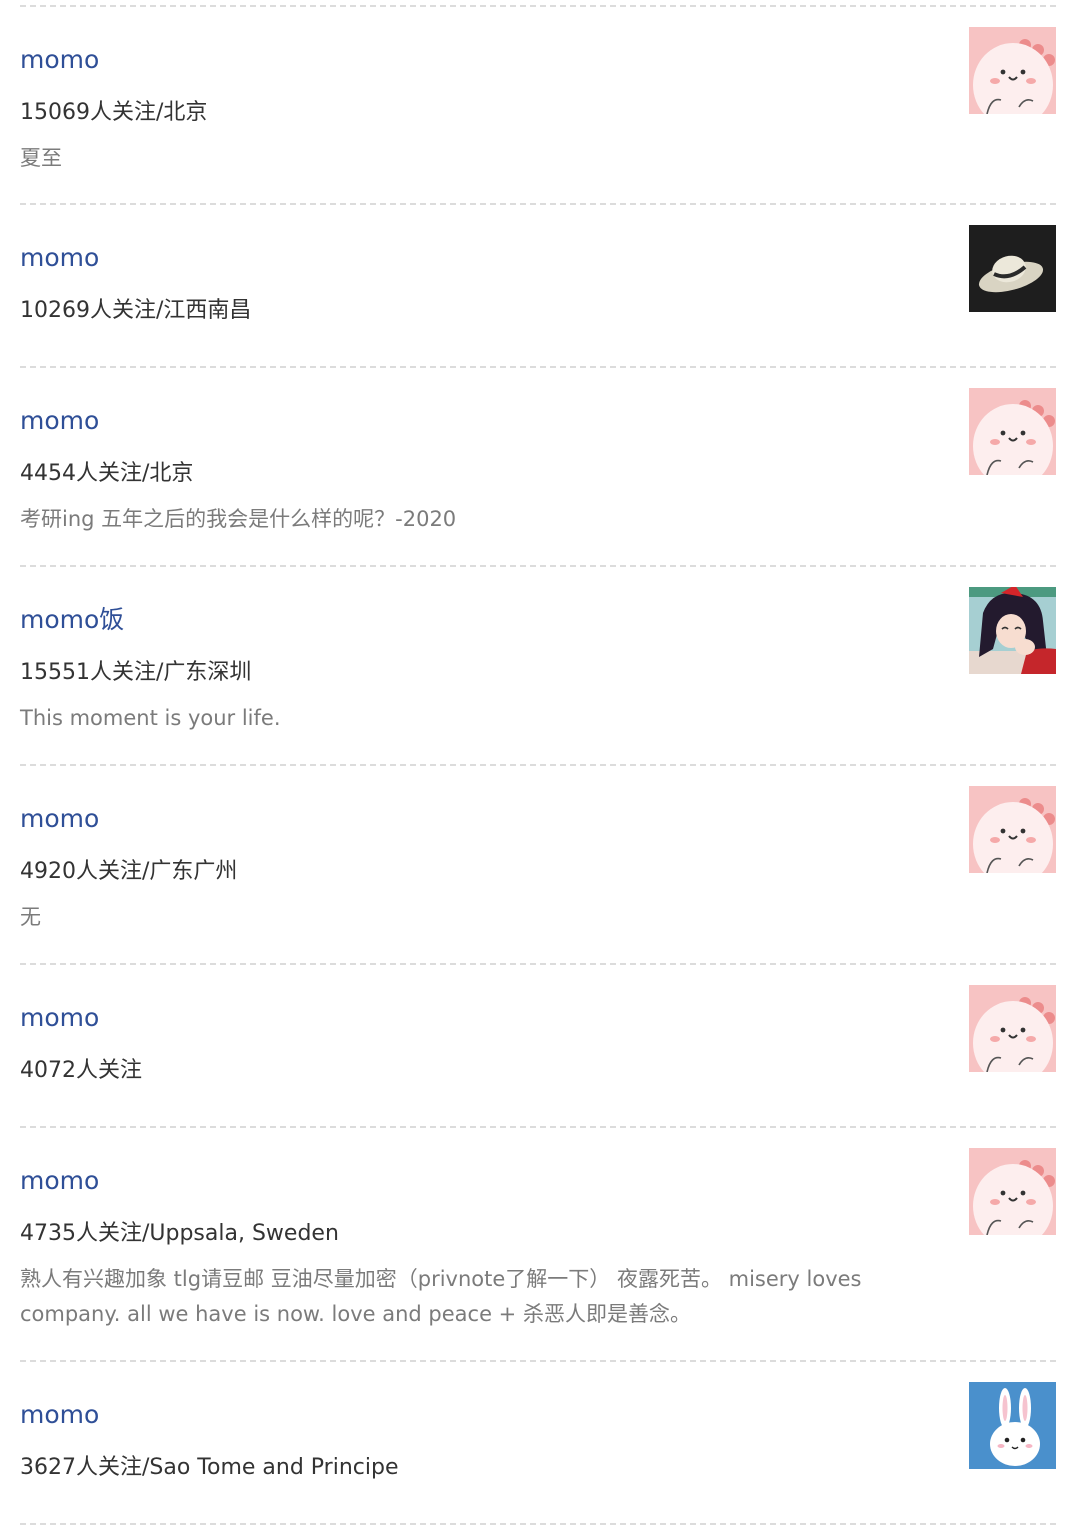  What do you see at coordinates (179, 1233) in the screenshot?
I see `user-followers-location: 4735人关注/Uppsala, Sweden` at bounding box center [179, 1233].